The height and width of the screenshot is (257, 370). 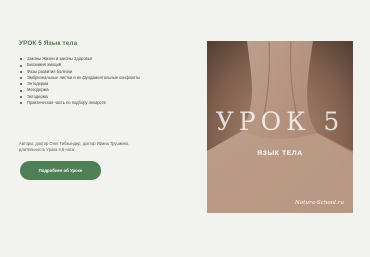 What do you see at coordinates (280, 153) in the screenshot?
I see `promo-subtitle: ЯЗЫК ТЕЛА` at bounding box center [280, 153].